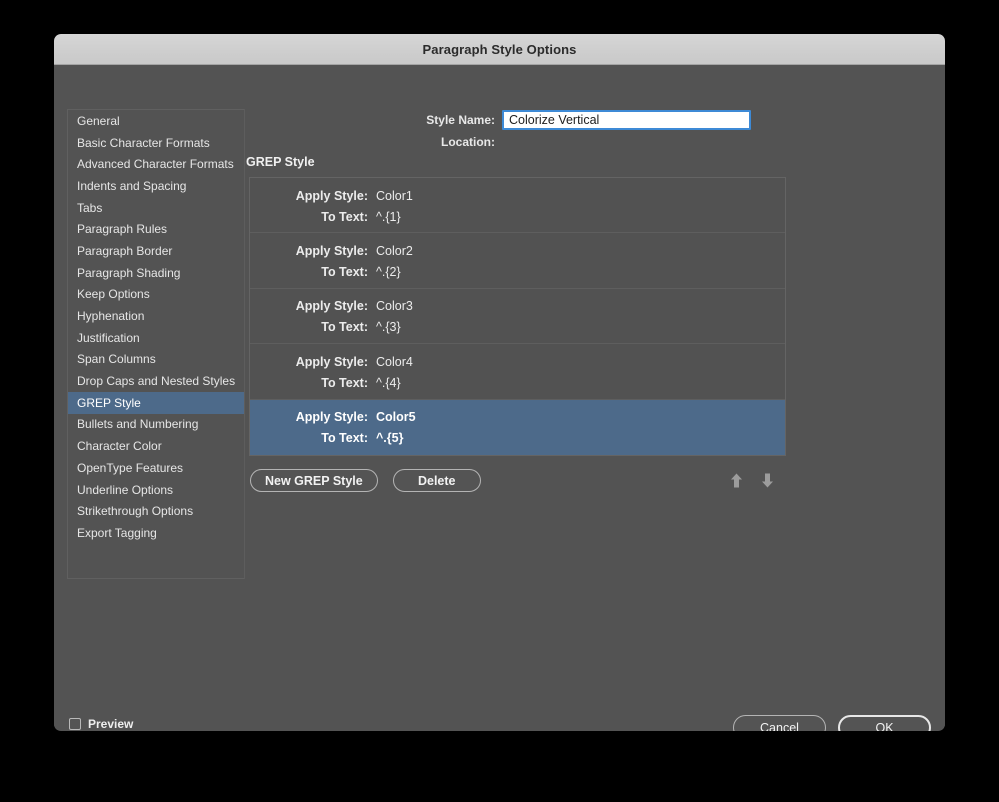 This screenshot has height=802, width=999. I want to click on cancel-button: Cancel, so click(779, 723).